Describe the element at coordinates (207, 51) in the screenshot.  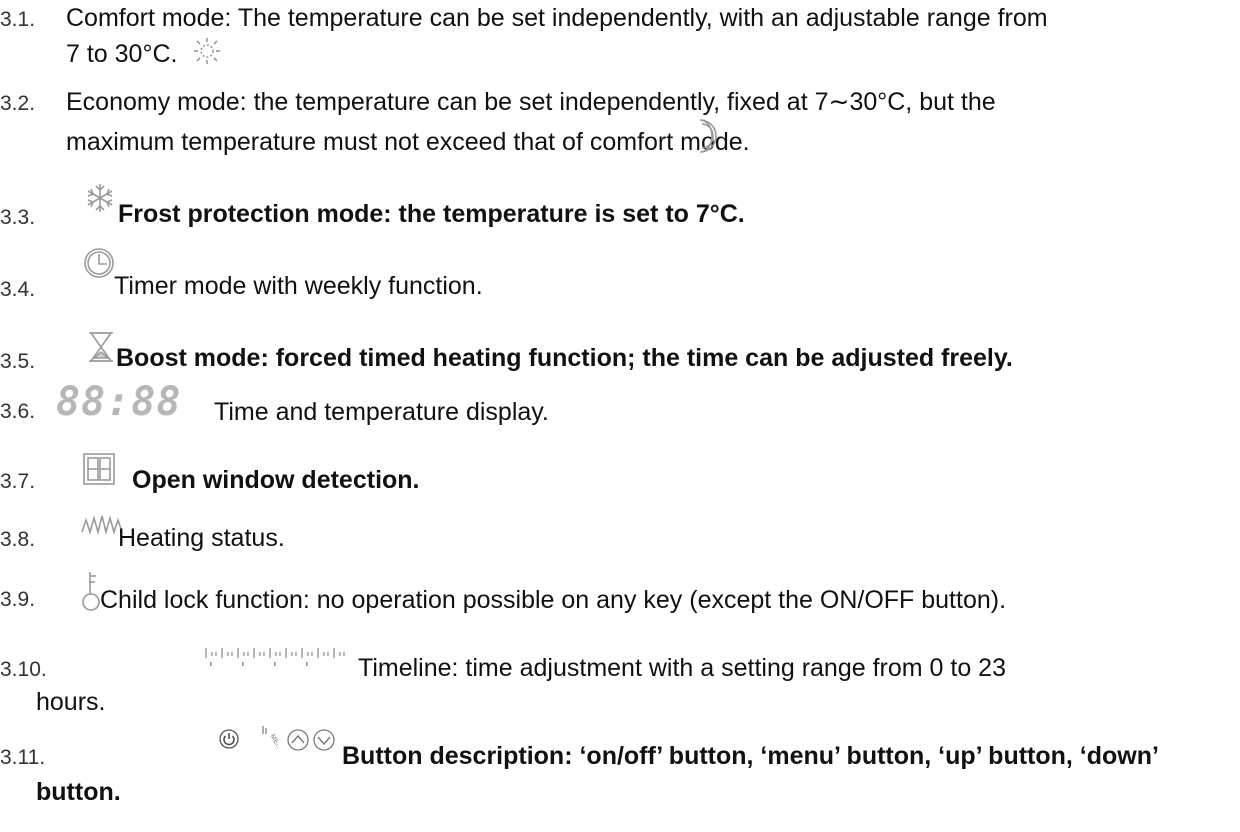
I see `sun-icon` at that location.